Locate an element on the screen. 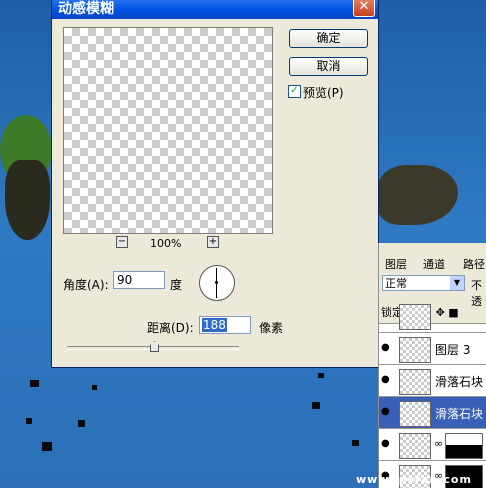 The width and height of the screenshot is (486, 488). angle-dial is located at coordinates (217, 283).